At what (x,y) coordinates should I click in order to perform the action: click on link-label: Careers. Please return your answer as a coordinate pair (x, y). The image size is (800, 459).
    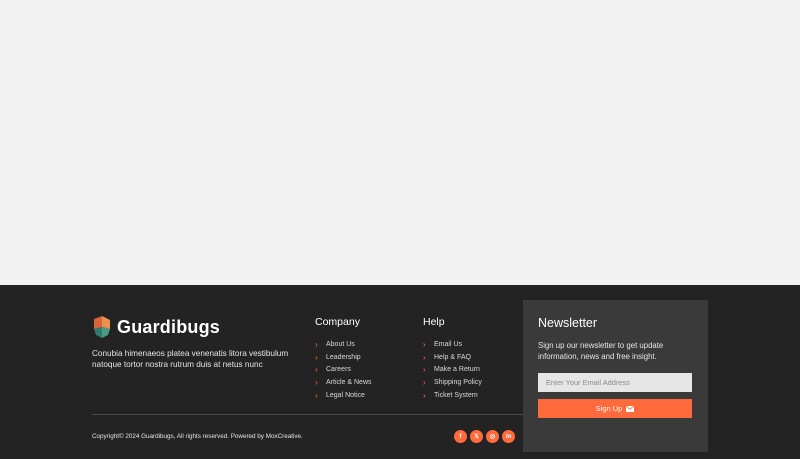
    Looking at the image, I should click on (338, 370).